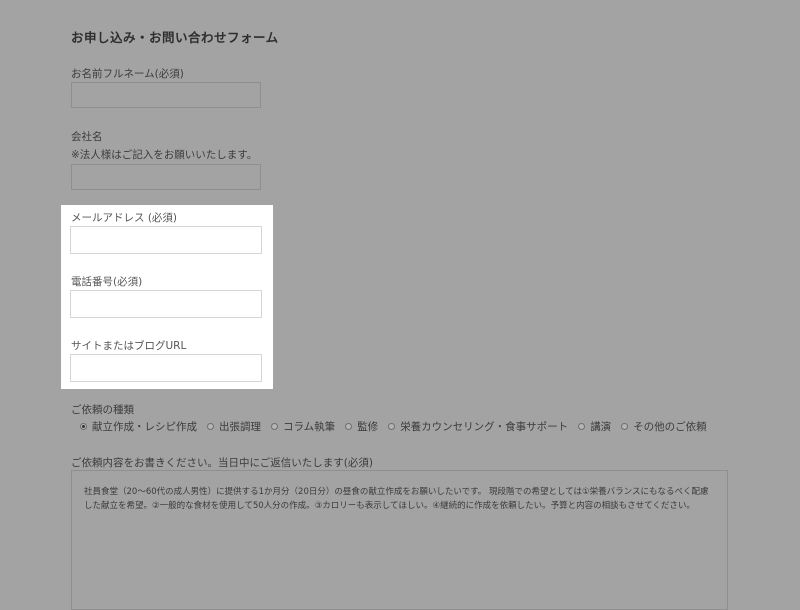  I want to click on email-label: メールアドレス (必須), so click(124, 218).